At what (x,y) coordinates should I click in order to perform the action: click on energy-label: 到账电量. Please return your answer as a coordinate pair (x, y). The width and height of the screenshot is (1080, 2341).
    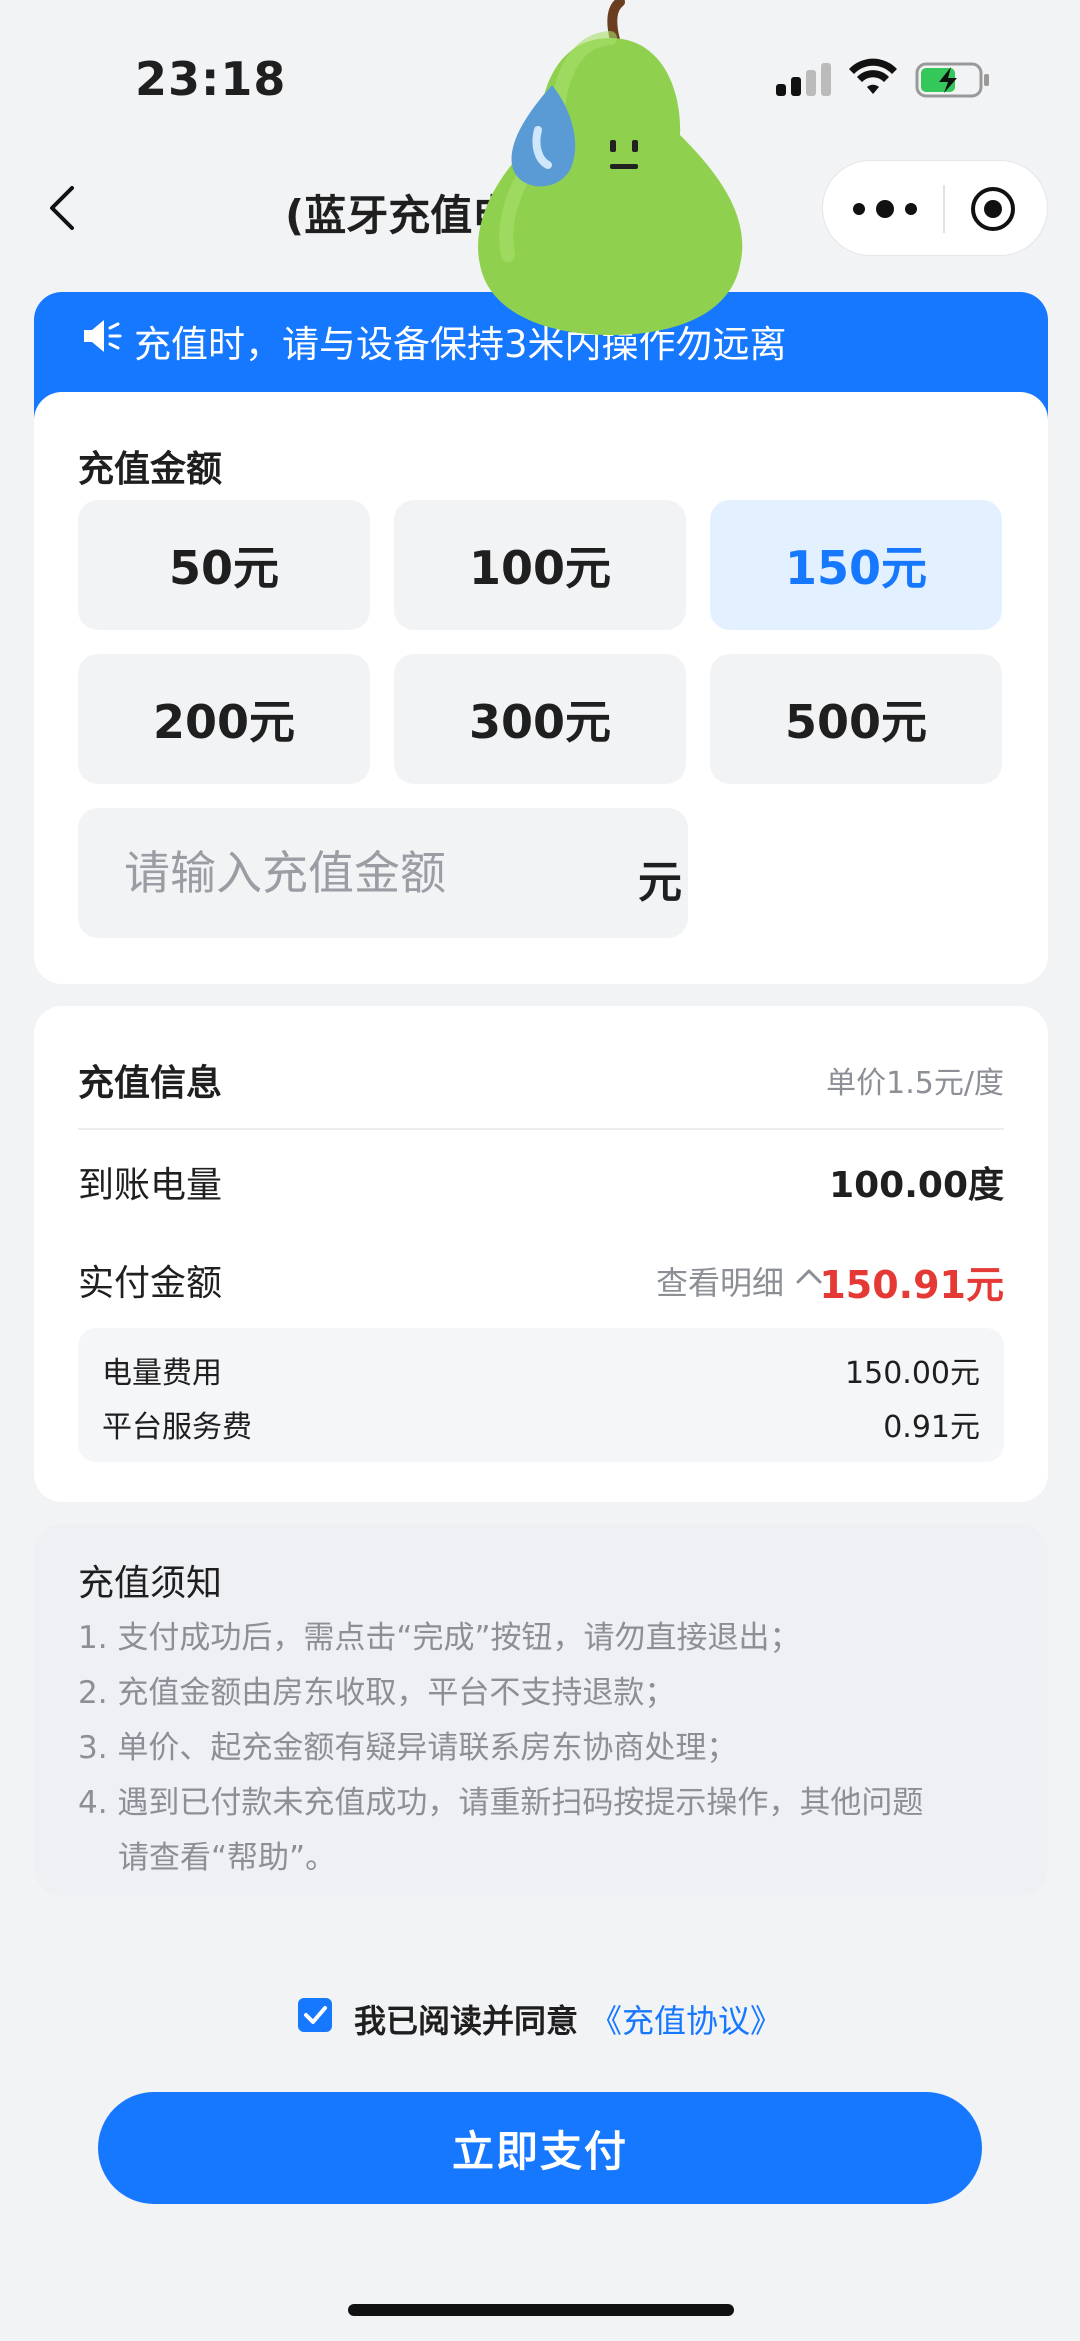
    Looking at the image, I should click on (150, 1185).